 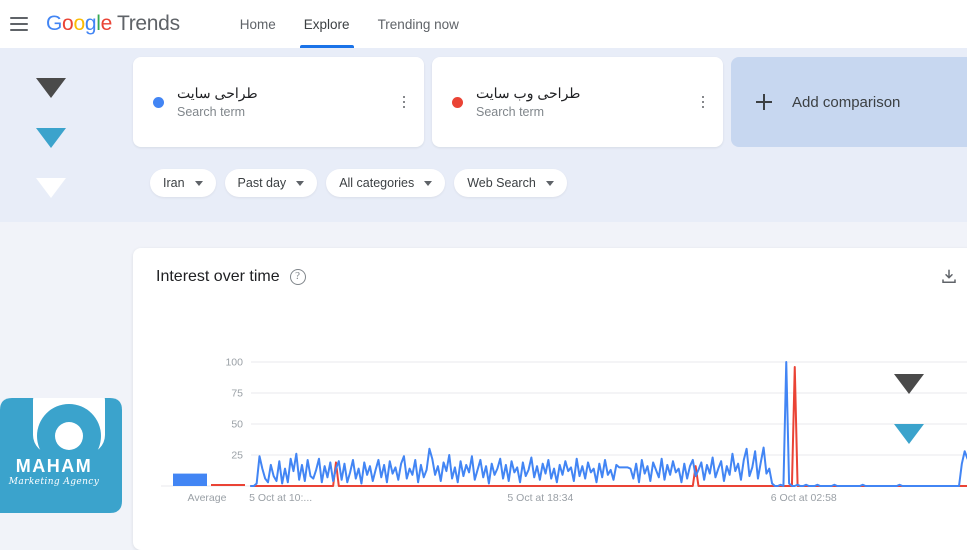 I want to click on search-term-card-1-kebab-menu-icon, so click(x=404, y=102).